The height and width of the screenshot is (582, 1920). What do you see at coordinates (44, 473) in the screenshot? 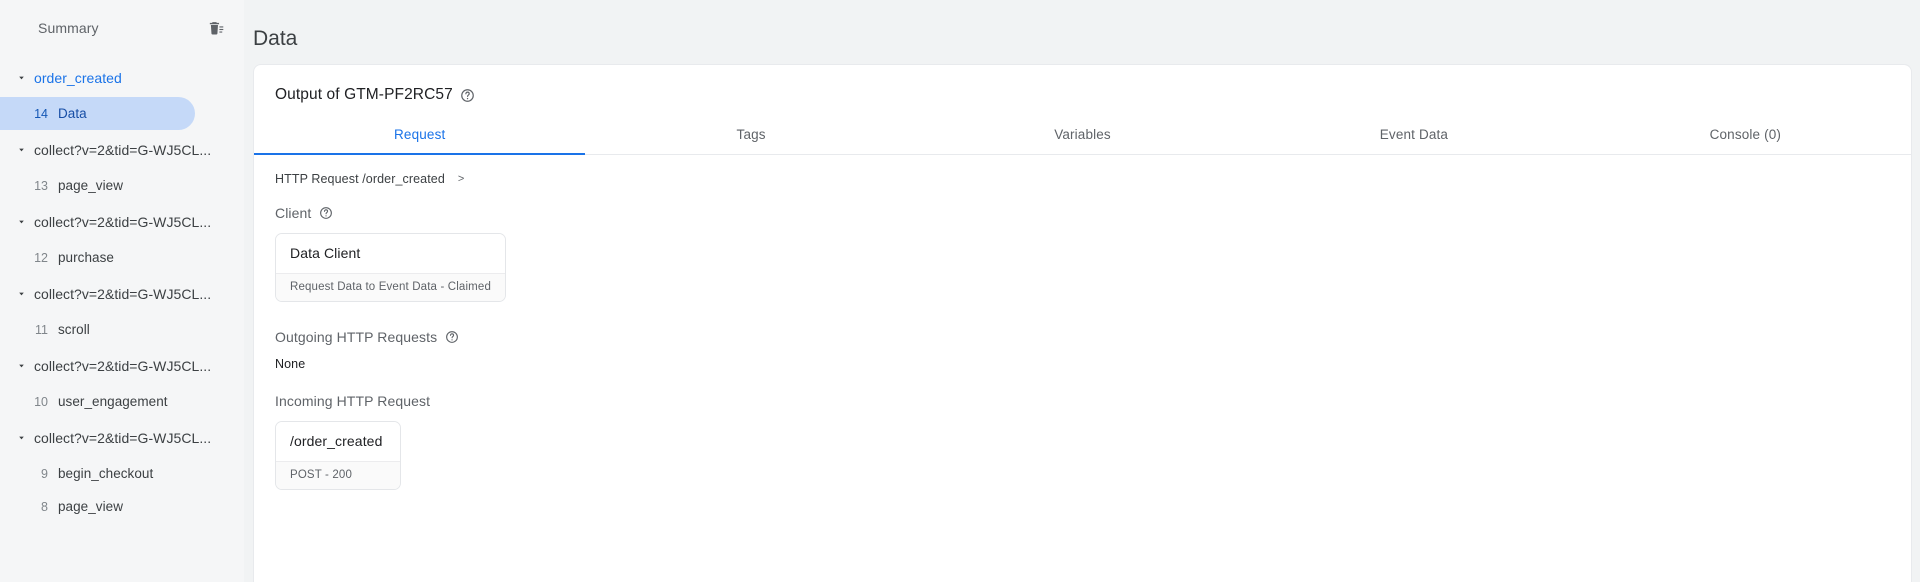
I see `tree-item-index: 9` at bounding box center [44, 473].